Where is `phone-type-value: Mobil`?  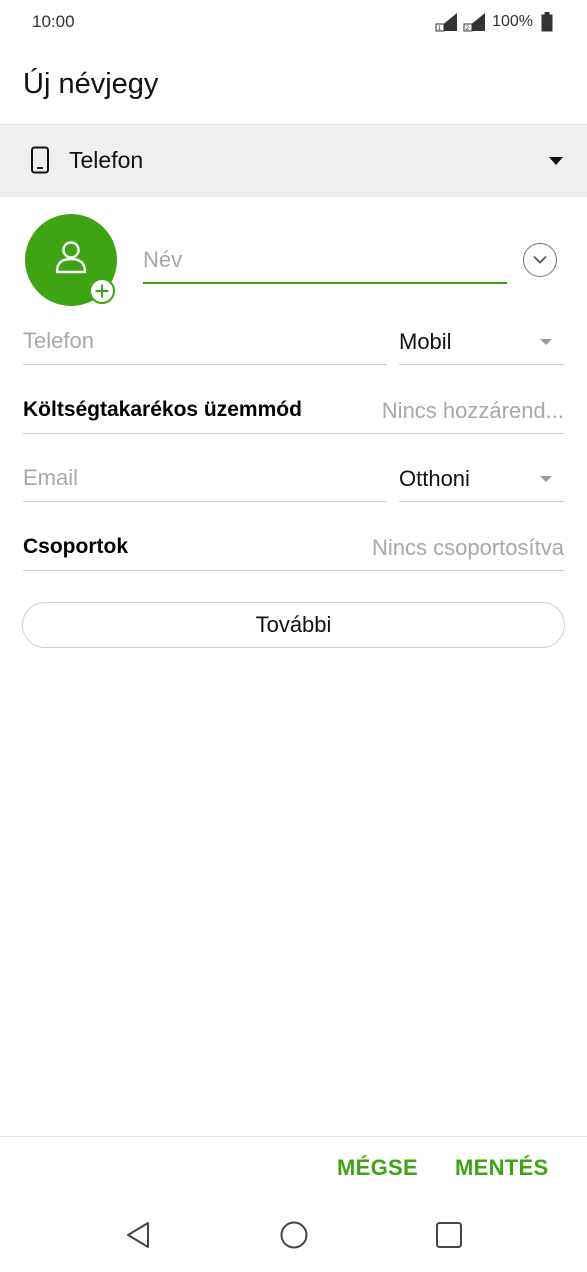 phone-type-value: Mobil is located at coordinates (425, 341).